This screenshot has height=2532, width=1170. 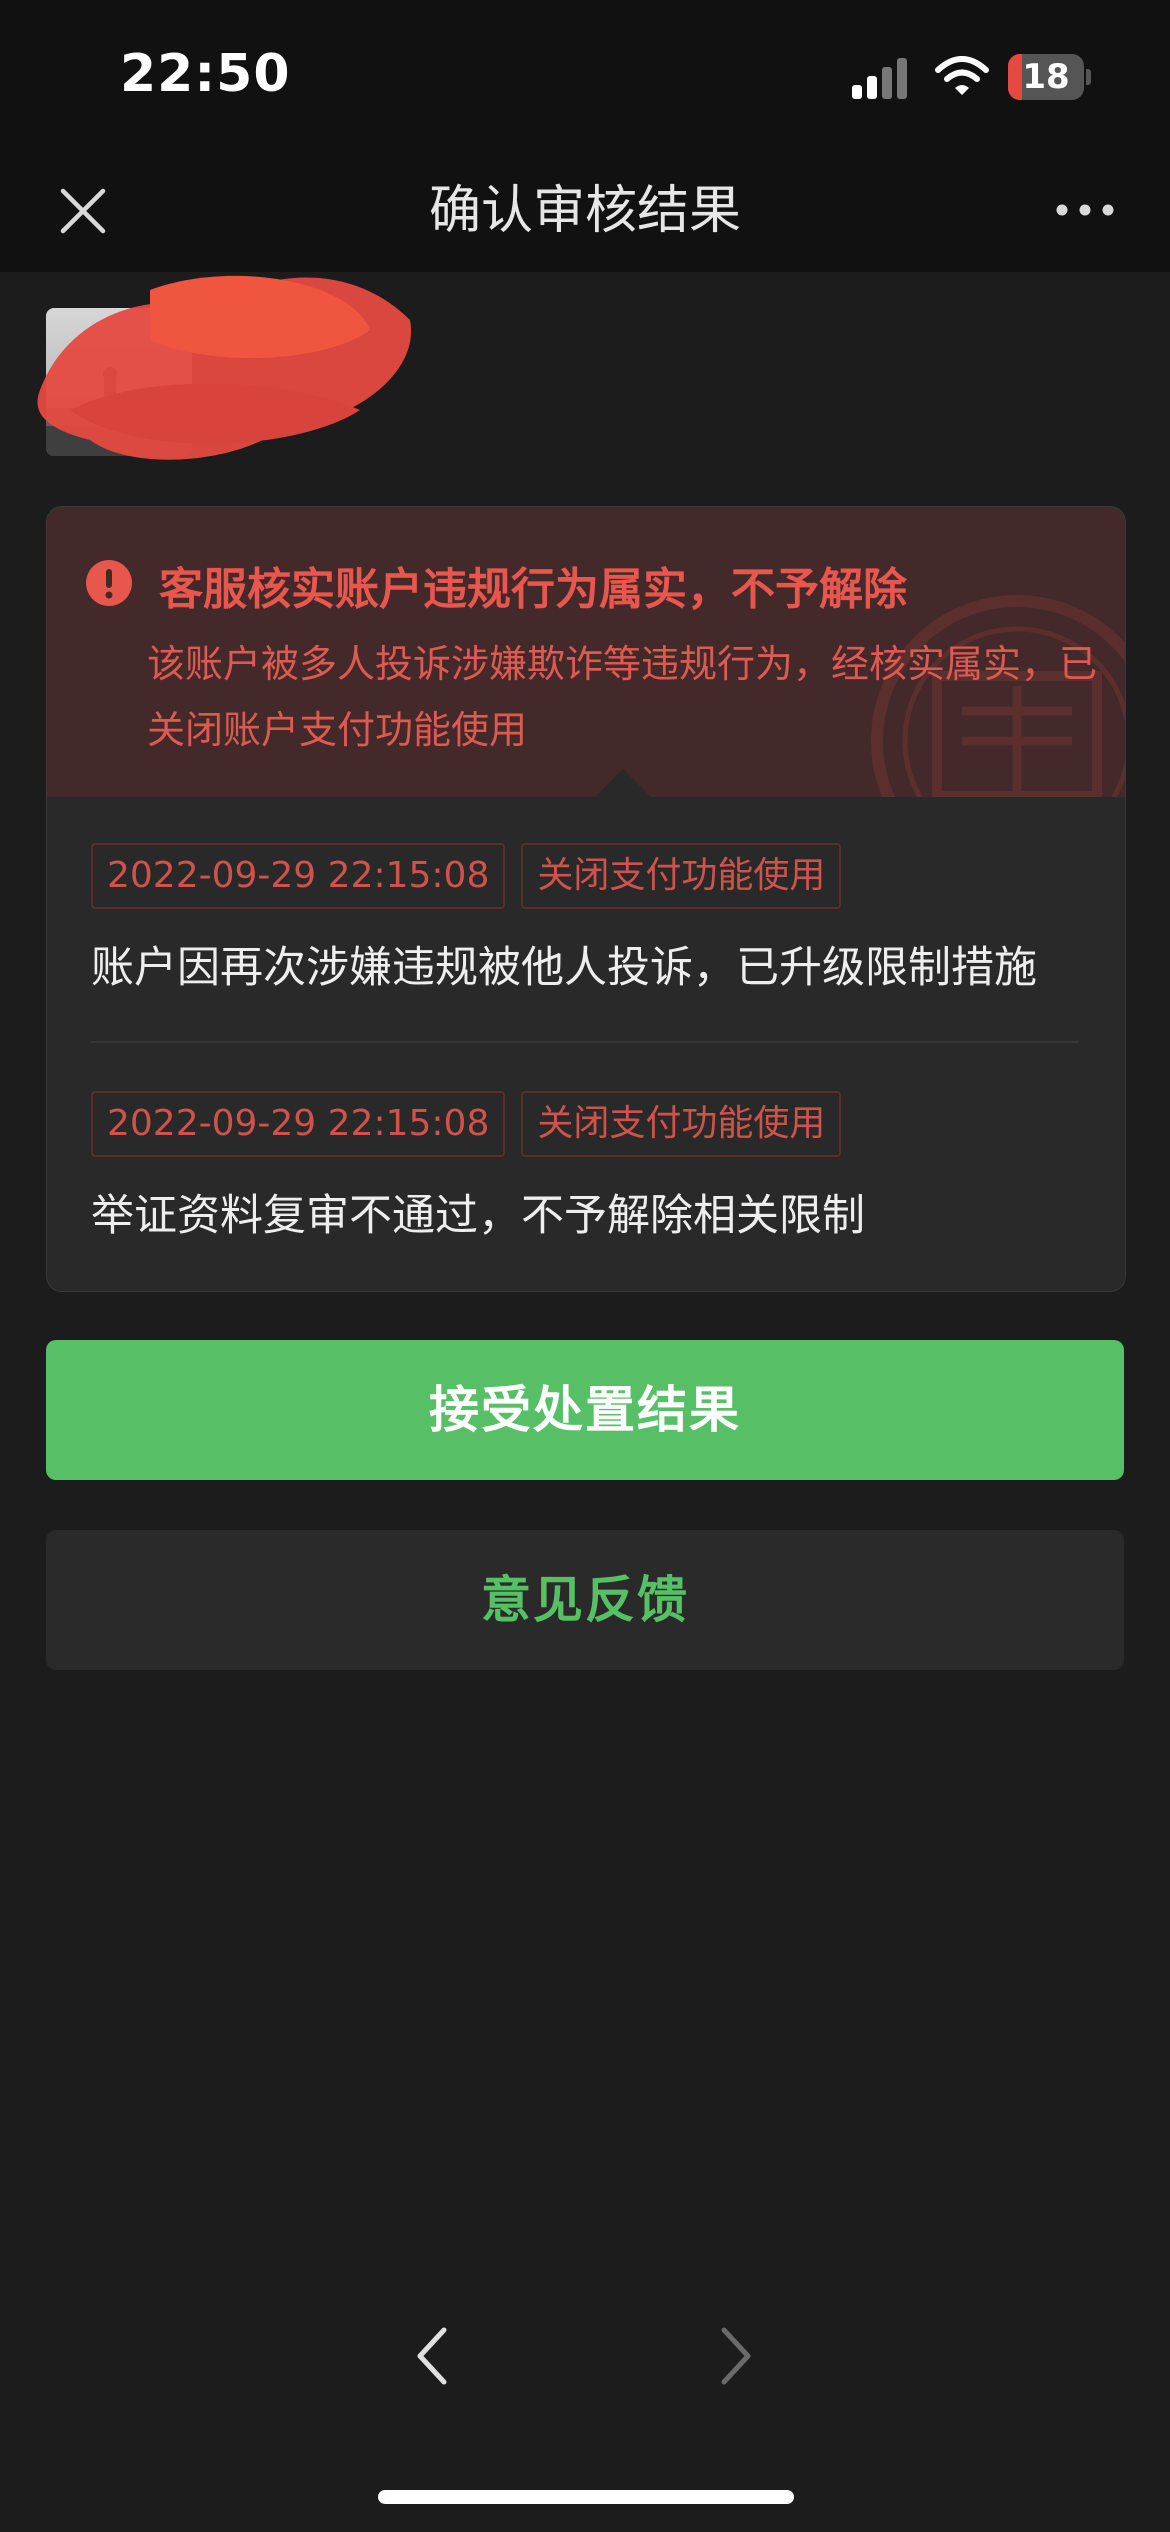 What do you see at coordinates (585, 75) in the screenshot?
I see `status-bar: 22:50 18` at bounding box center [585, 75].